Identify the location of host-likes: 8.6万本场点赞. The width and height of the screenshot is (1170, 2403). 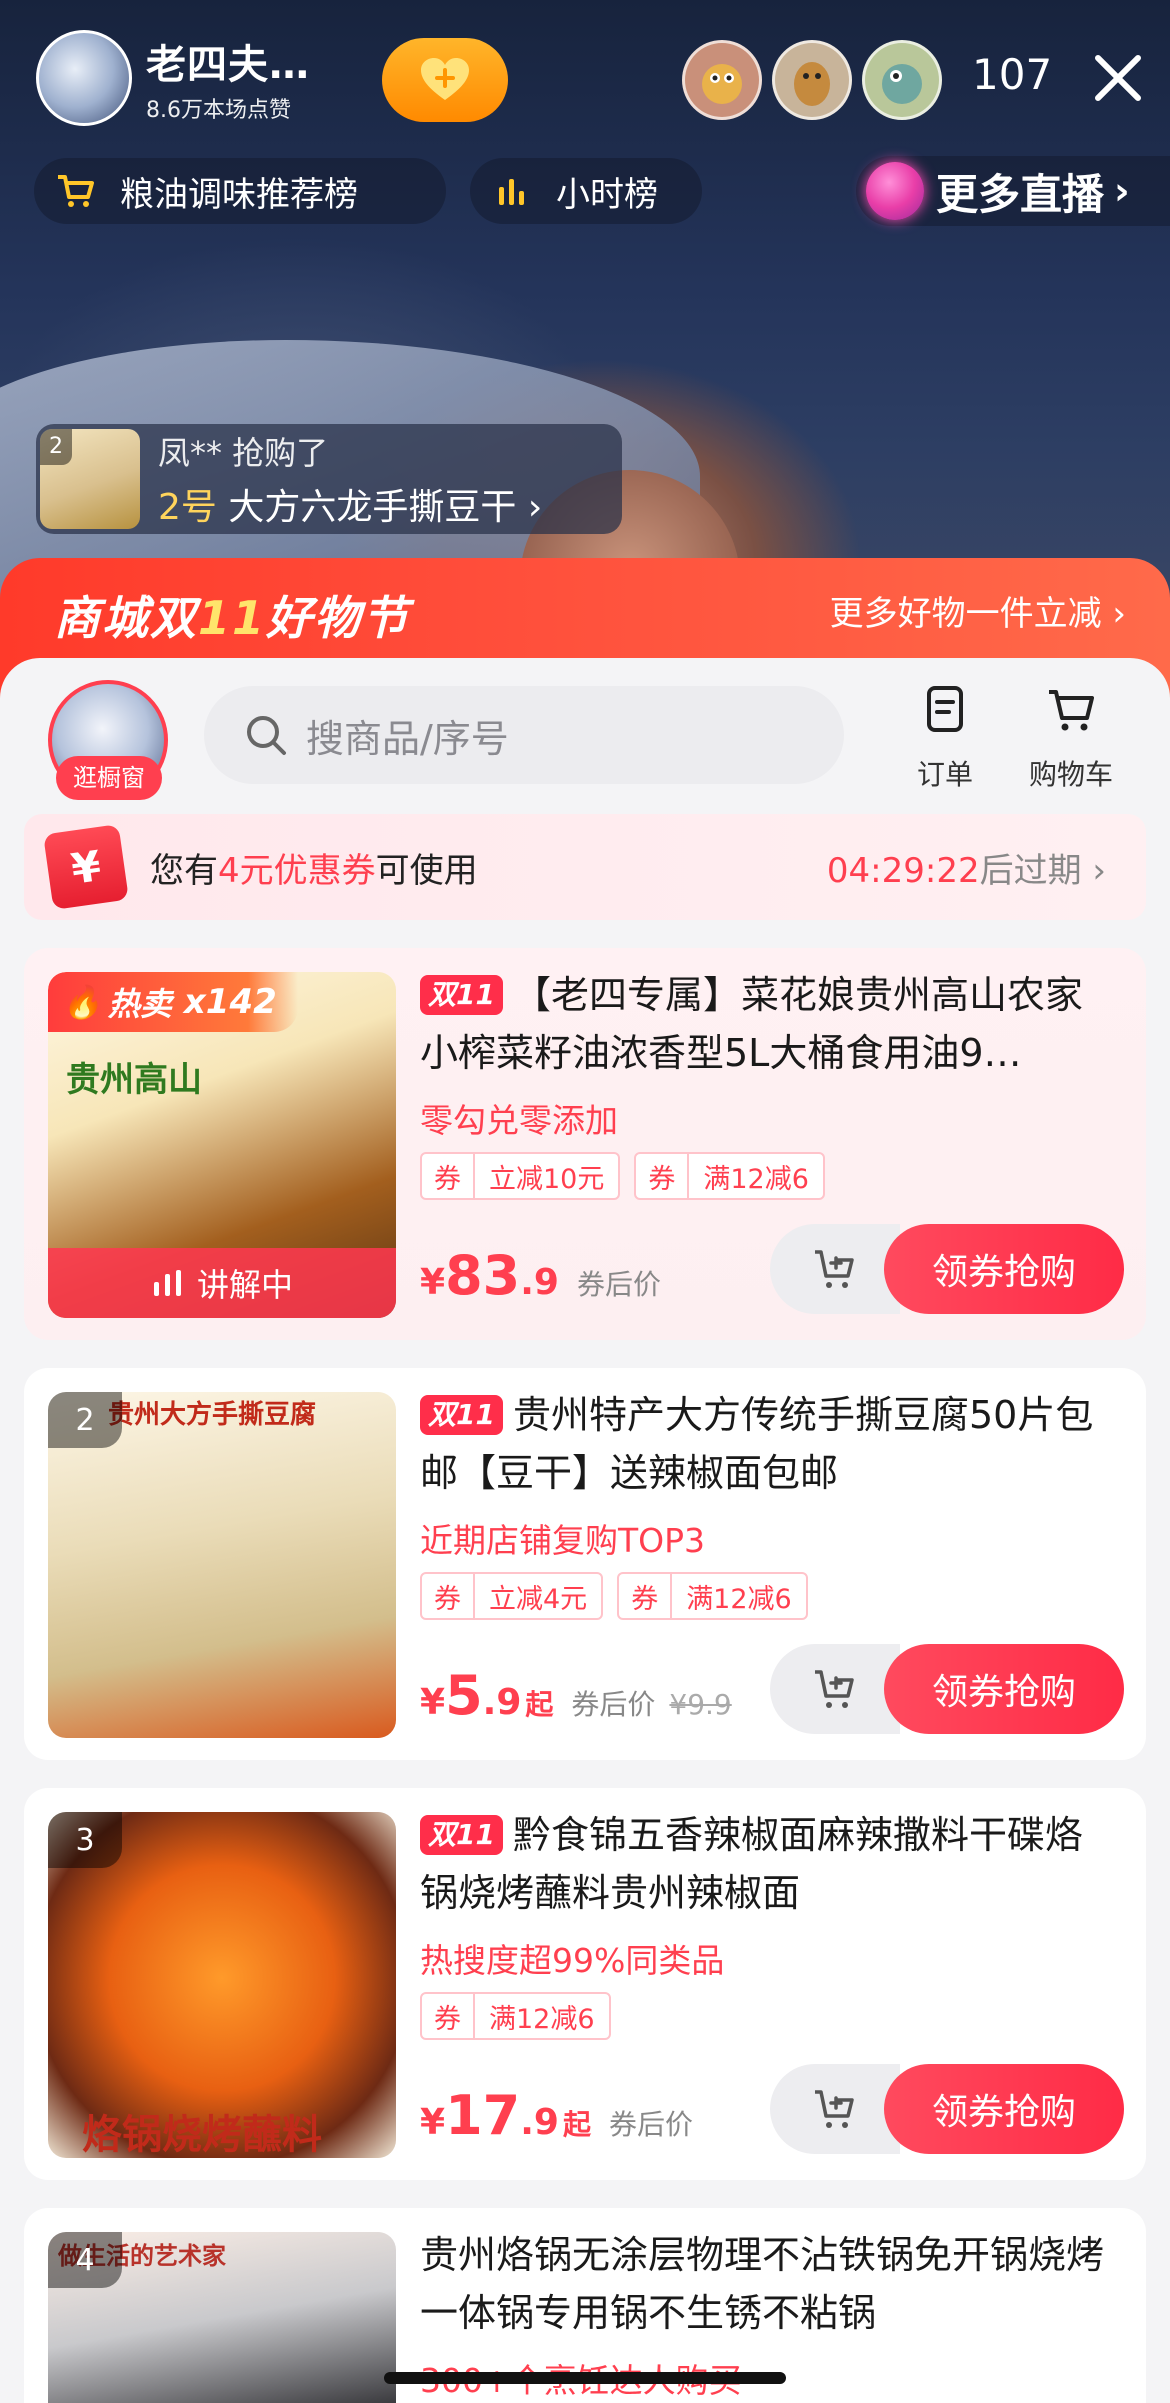
(218, 110).